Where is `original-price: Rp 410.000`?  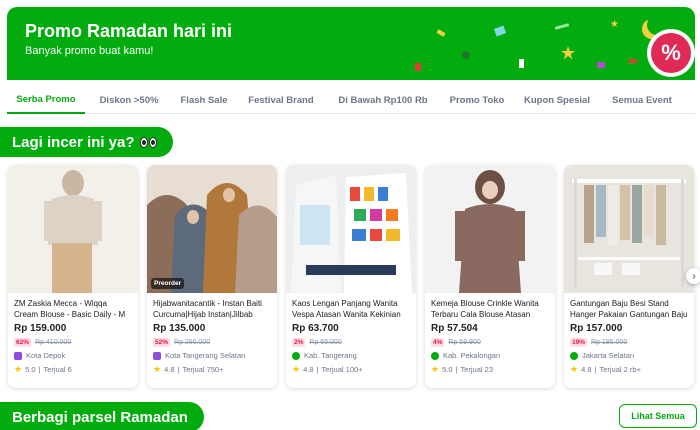
original-price: Rp 410.000 is located at coordinates (53, 342).